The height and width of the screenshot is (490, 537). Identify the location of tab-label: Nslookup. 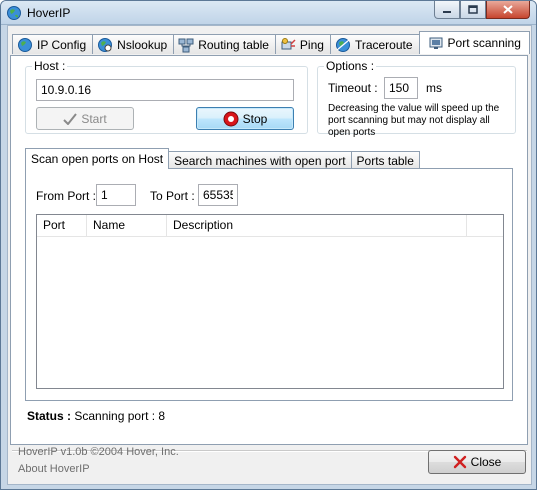
(142, 44).